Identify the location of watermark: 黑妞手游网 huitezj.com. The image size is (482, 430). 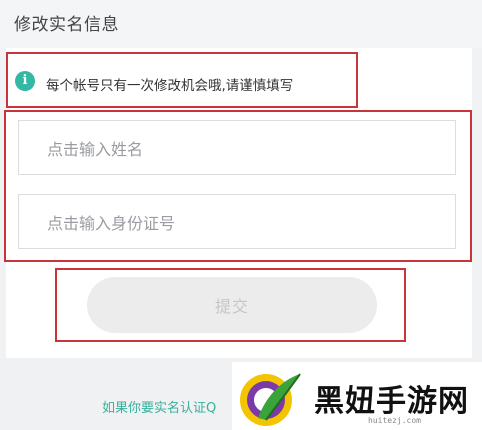
(357, 396).